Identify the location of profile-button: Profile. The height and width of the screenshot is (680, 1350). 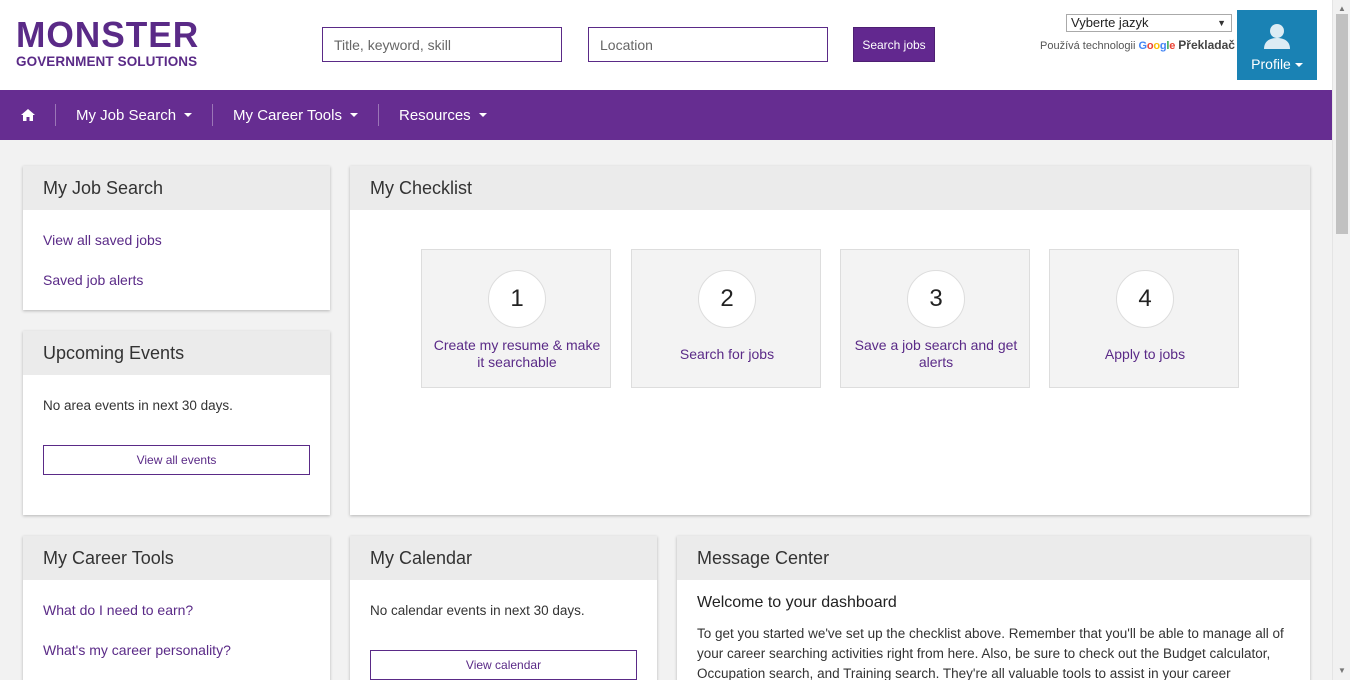
(1277, 45).